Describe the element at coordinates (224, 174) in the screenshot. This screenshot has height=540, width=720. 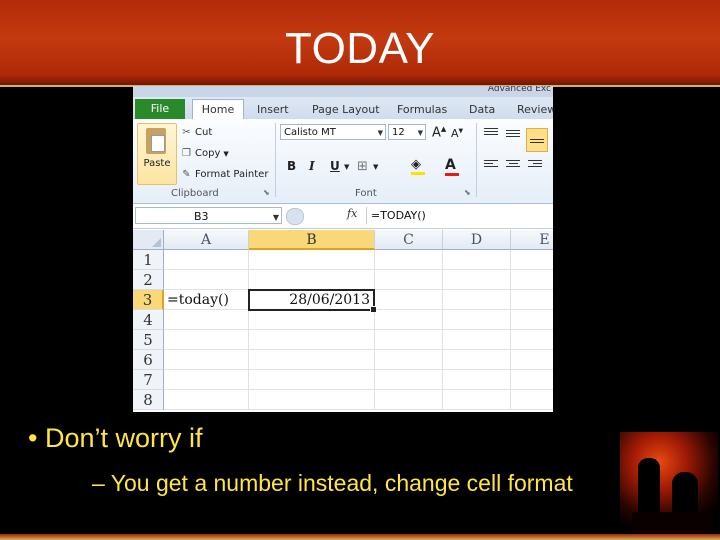
I see `format-painter-button: ✎ Format Painter` at that location.